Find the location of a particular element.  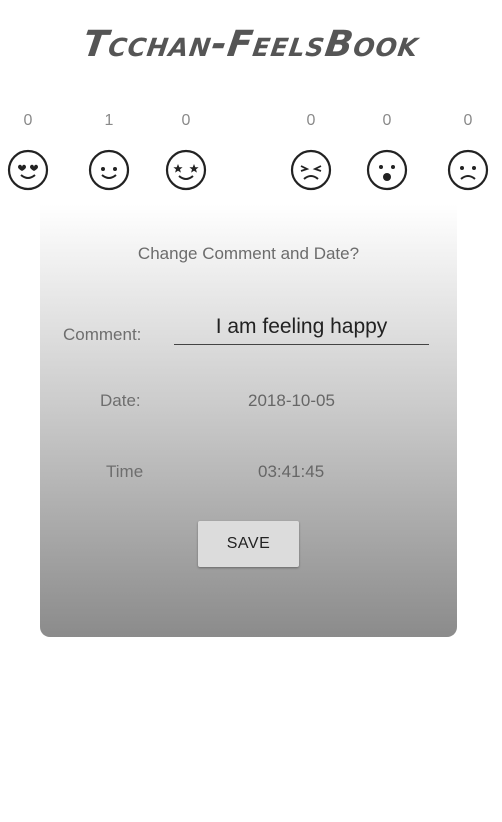

emotion-surprised: 0 is located at coordinates (387, 152).